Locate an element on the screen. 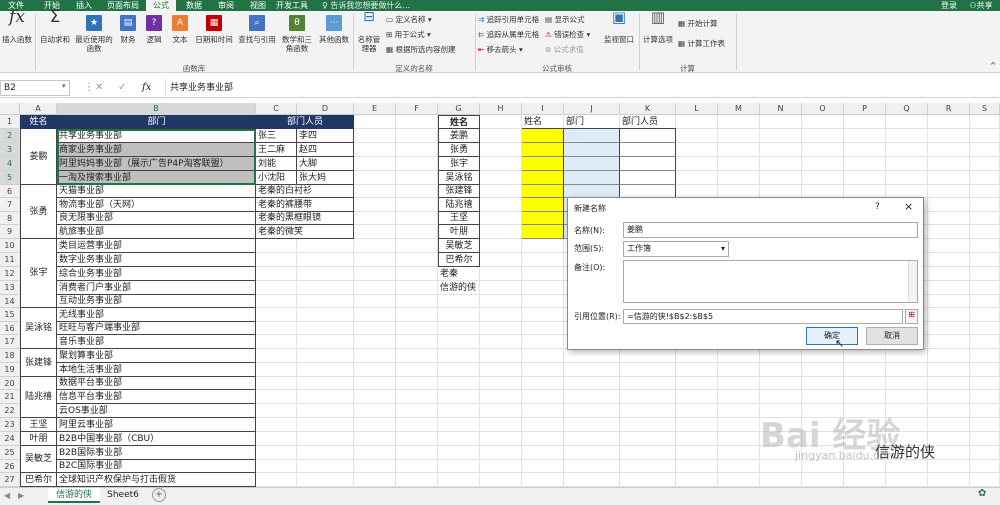 The image size is (1000, 505). name-list-cell: 陆兆禧 is located at coordinates (459, 205).